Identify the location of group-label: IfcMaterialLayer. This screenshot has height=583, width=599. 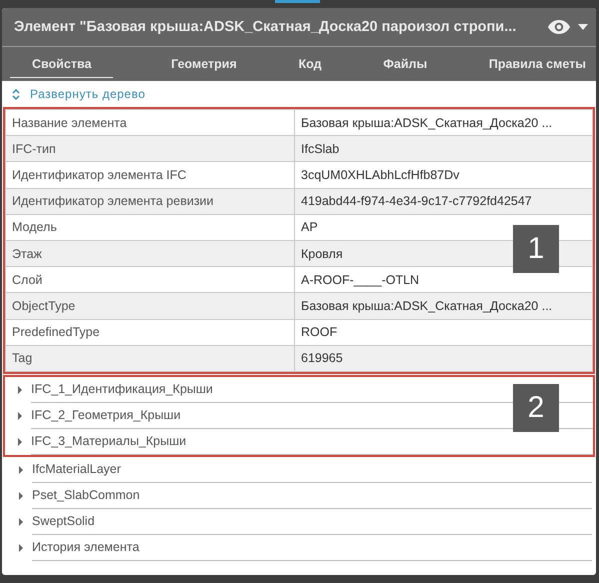
(76, 469).